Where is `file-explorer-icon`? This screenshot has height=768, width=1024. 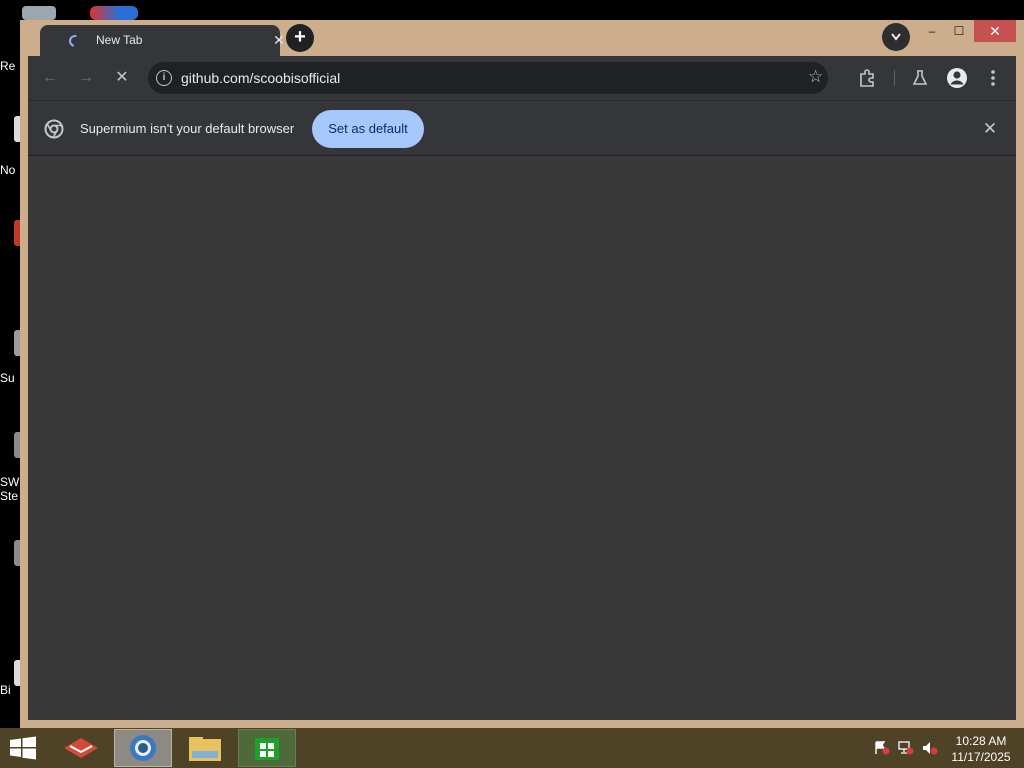 file-explorer-icon is located at coordinates (205, 749).